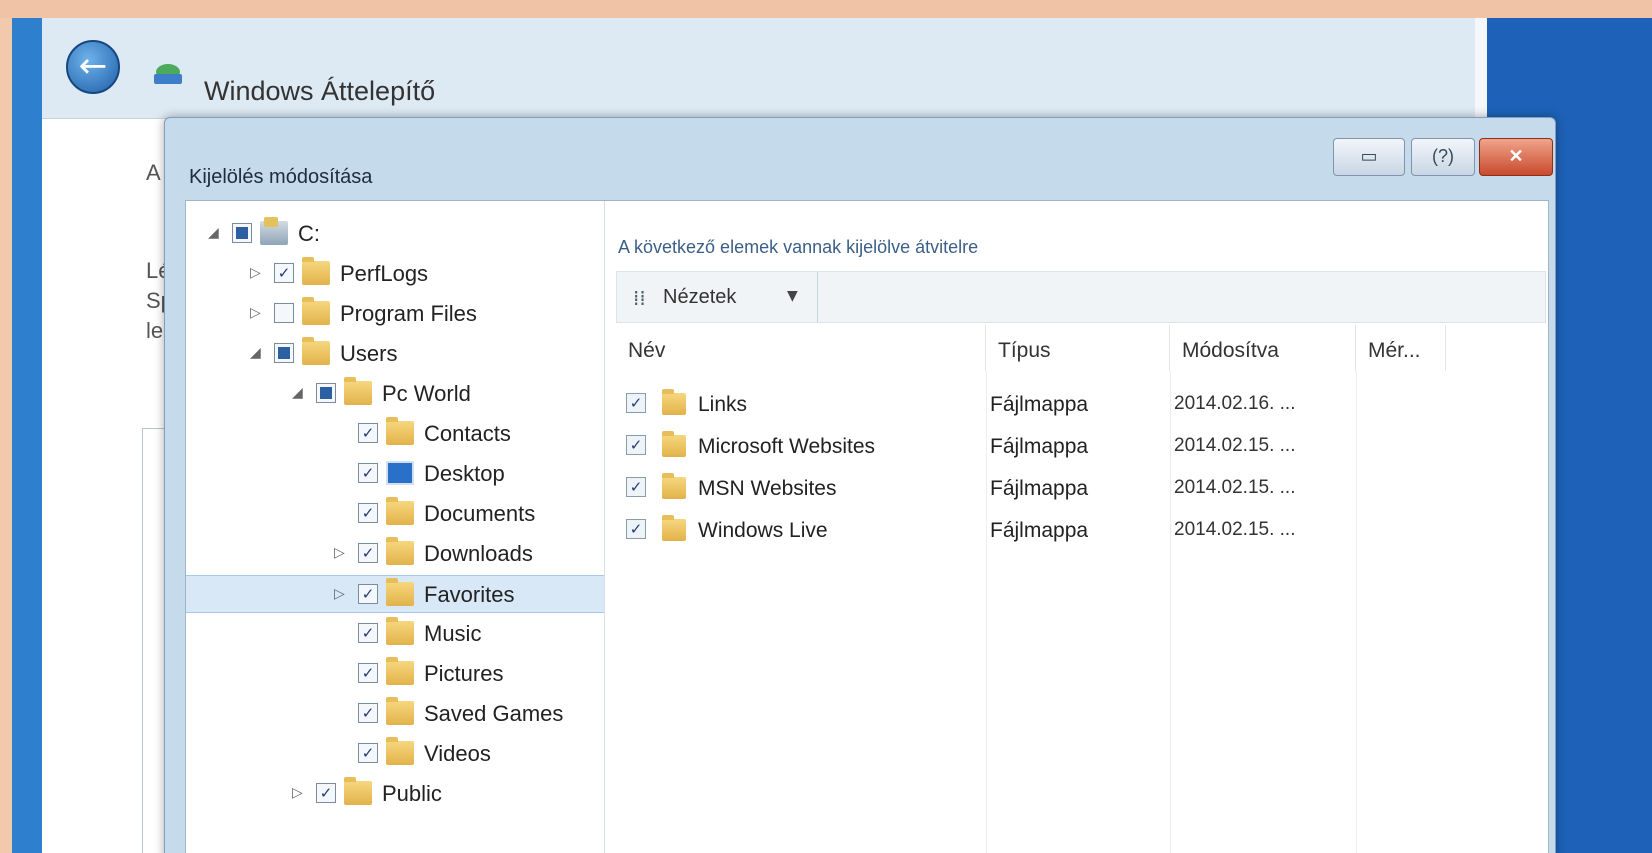 This screenshot has width=1652, height=853. Describe the element at coordinates (464, 473) in the screenshot. I see `tree-item-label: Desktop` at that location.